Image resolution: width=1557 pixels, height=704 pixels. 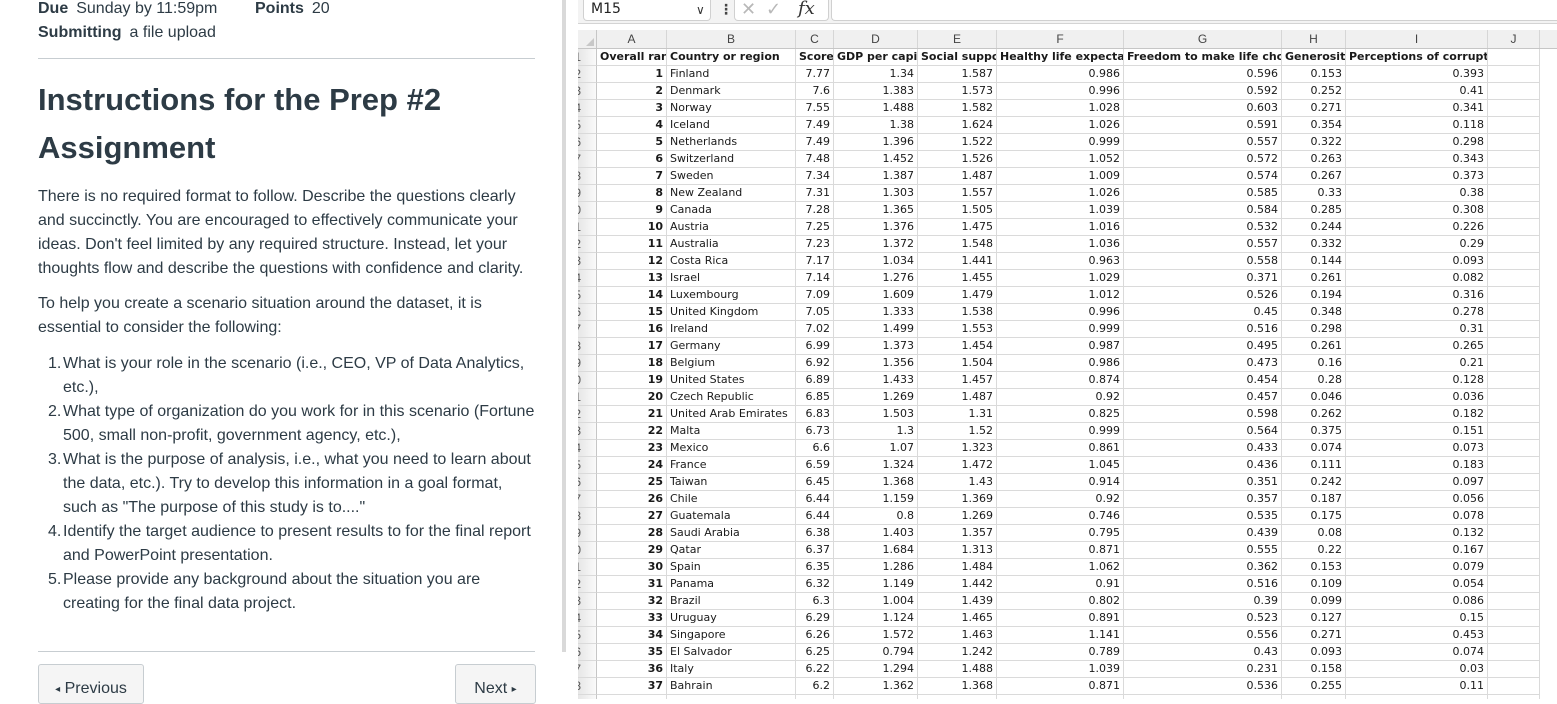 I want to click on country-cell: Australia, so click(x=731, y=244).